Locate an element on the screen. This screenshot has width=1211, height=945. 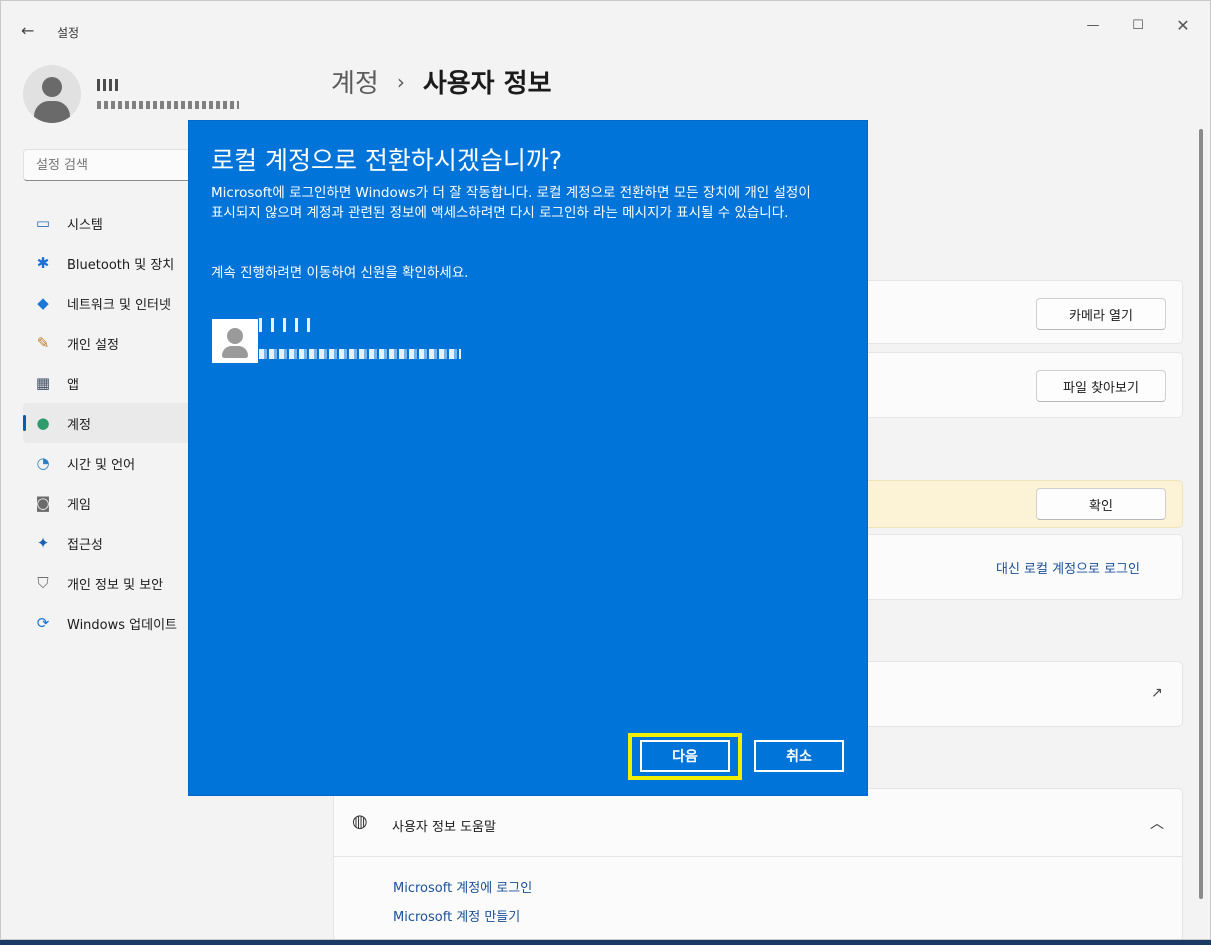
profile-avatar is located at coordinates (52, 94).